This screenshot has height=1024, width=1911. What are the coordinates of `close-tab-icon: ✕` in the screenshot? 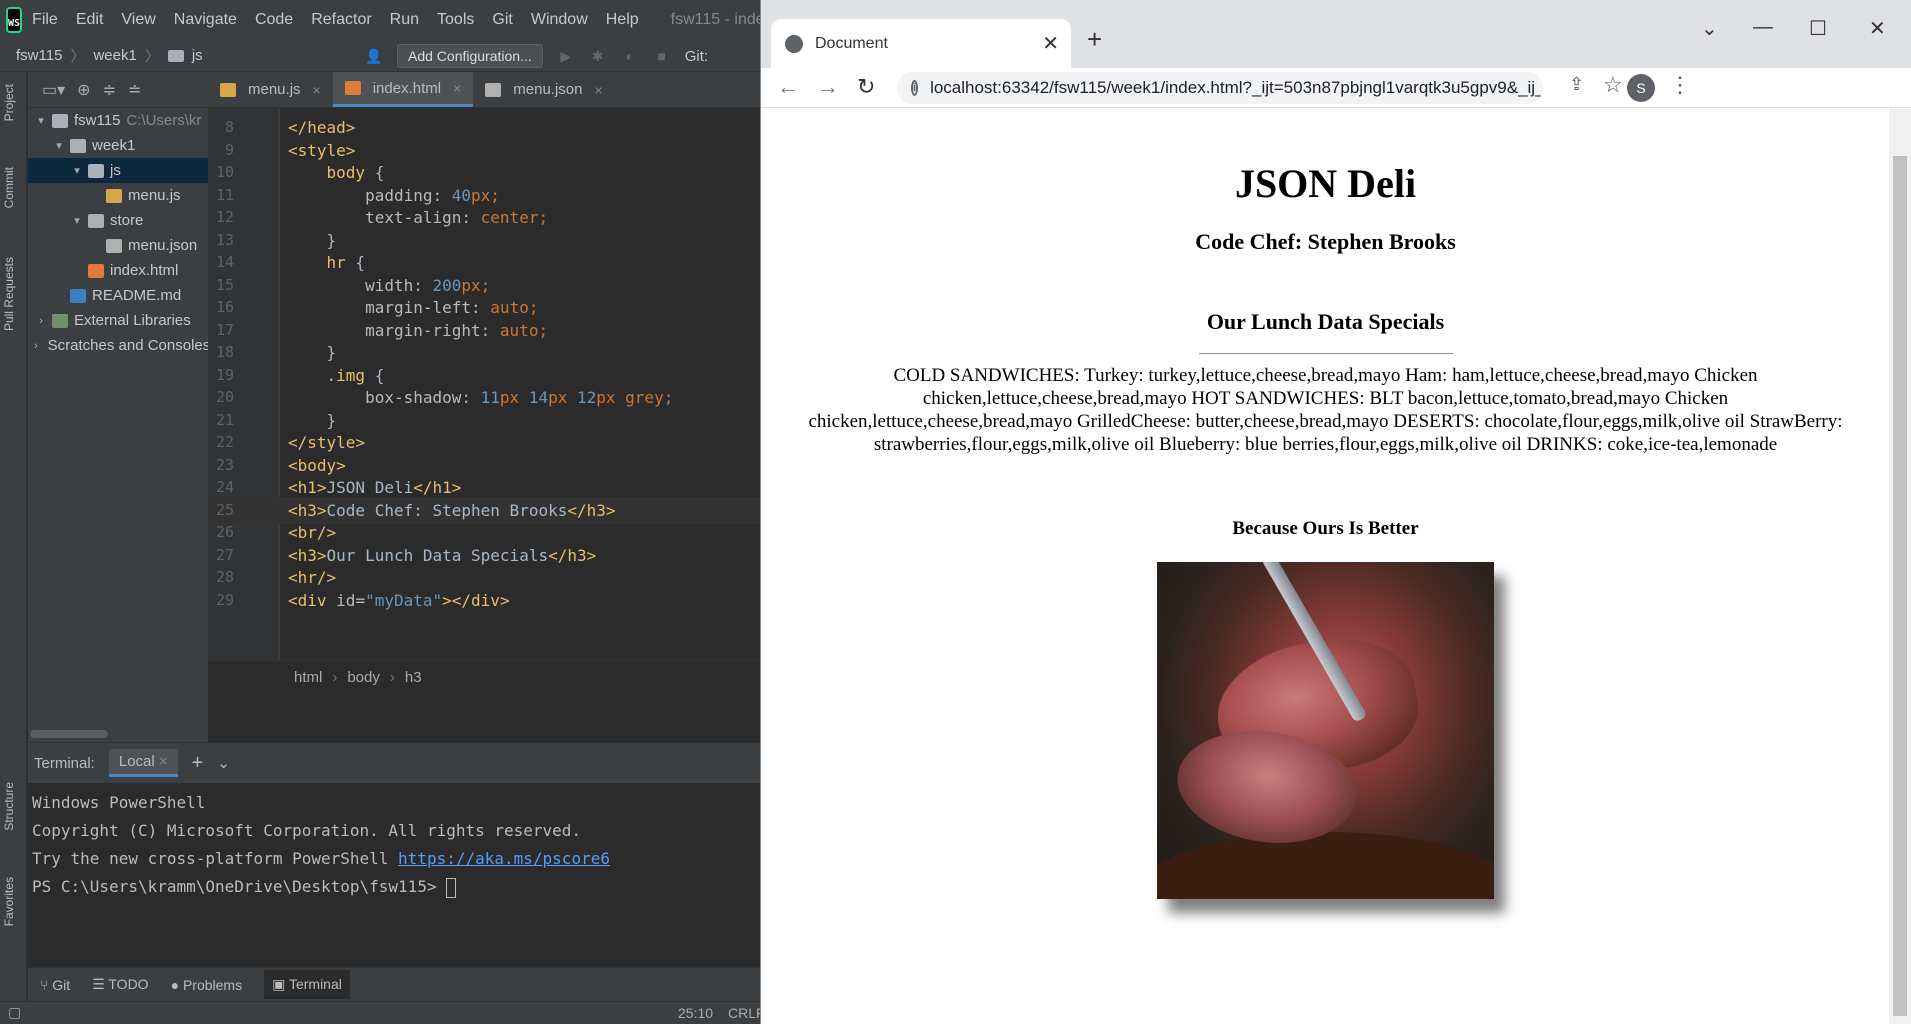 It's located at (1050, 43).